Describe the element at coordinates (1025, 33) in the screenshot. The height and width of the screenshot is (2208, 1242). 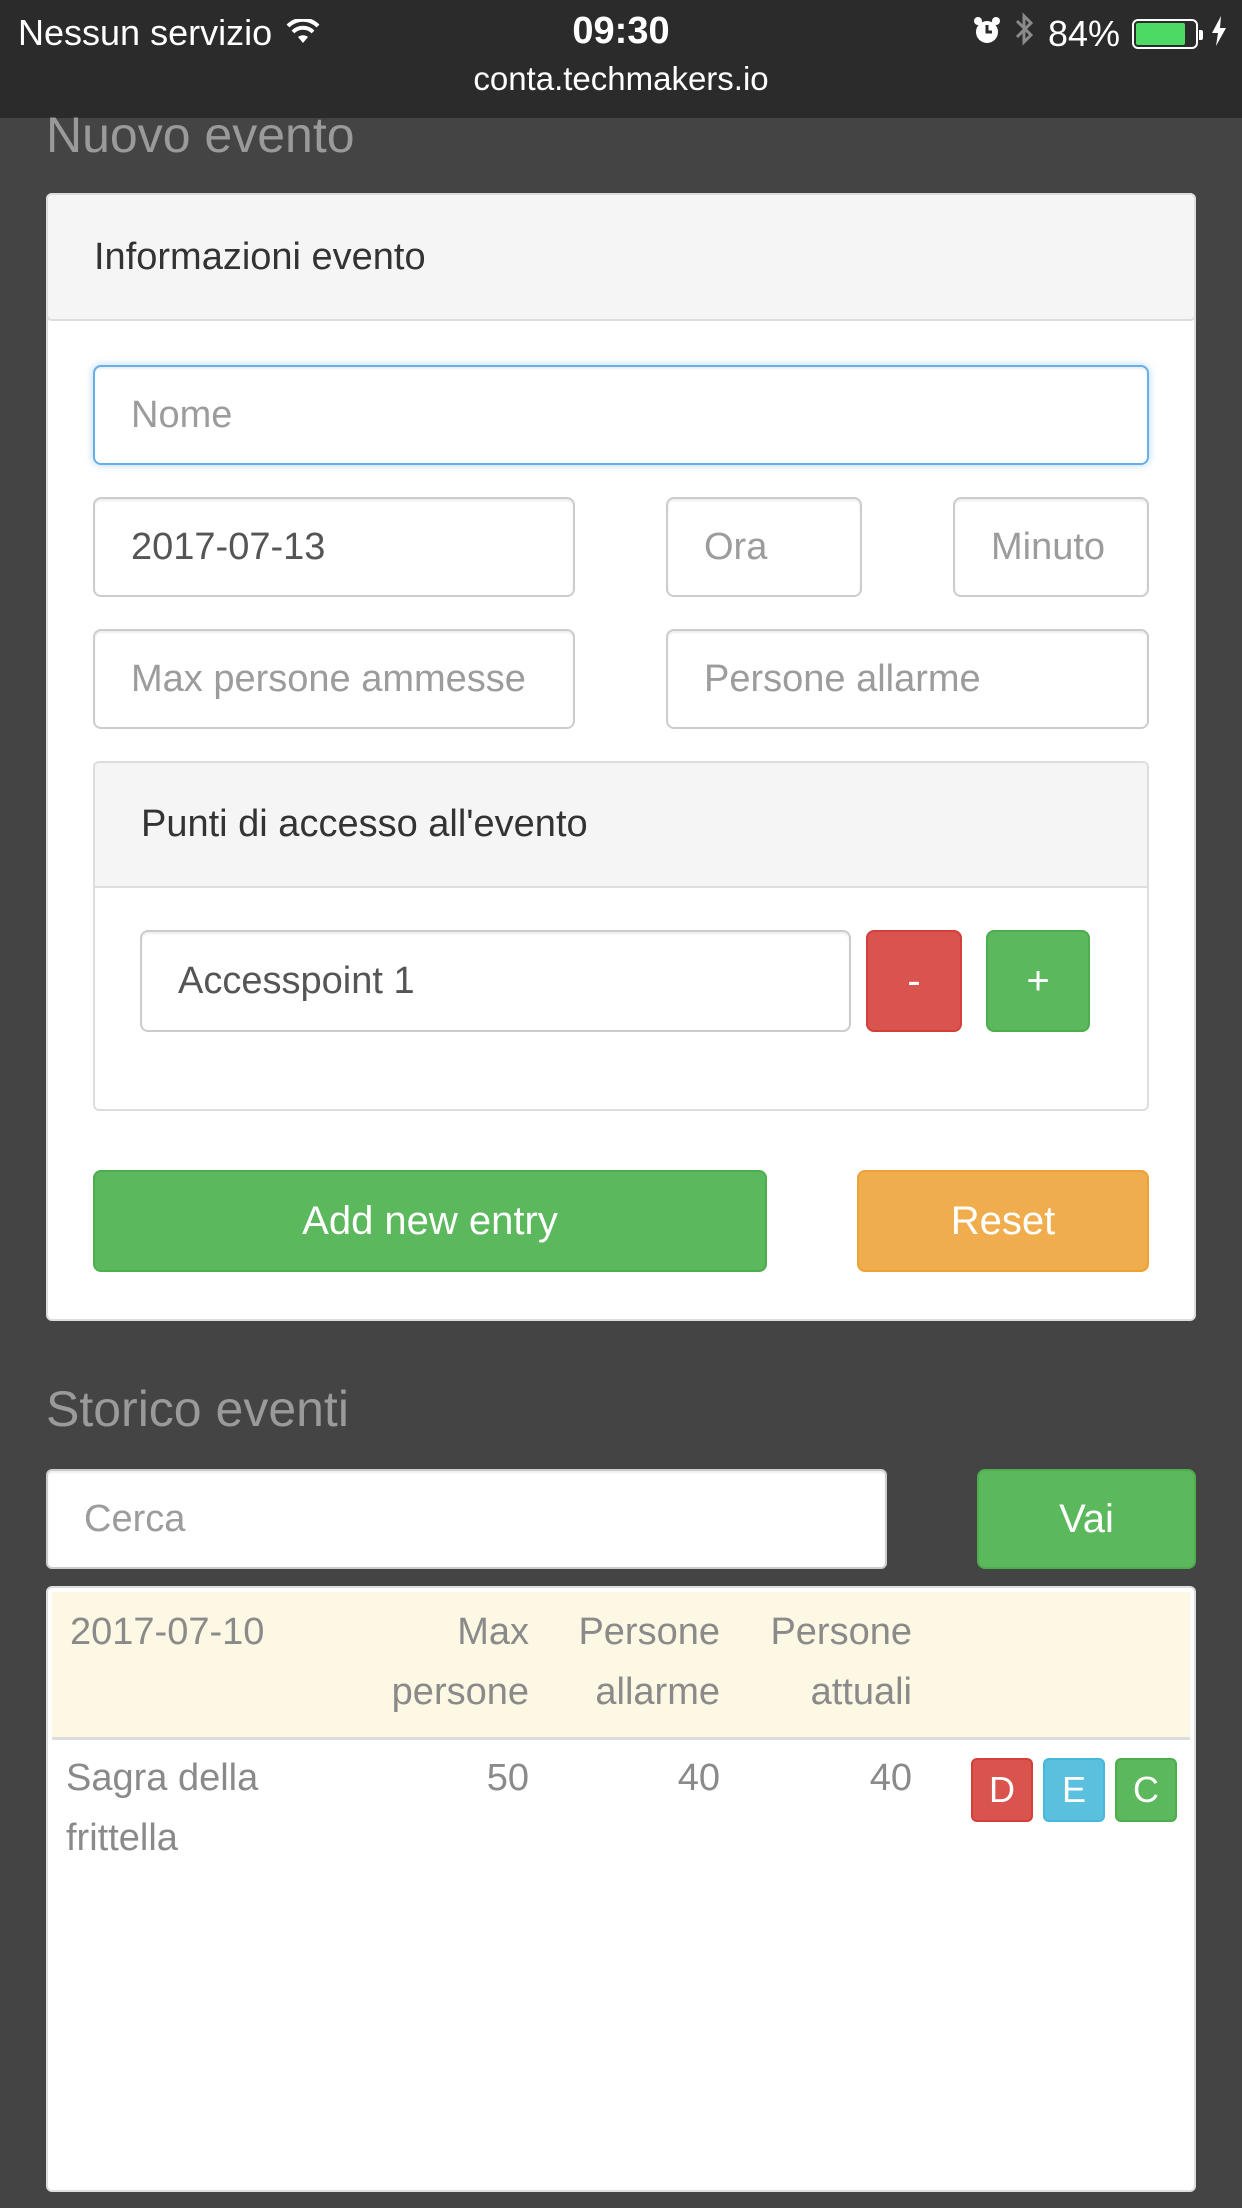
I see `bluetooth-icon` at that location.